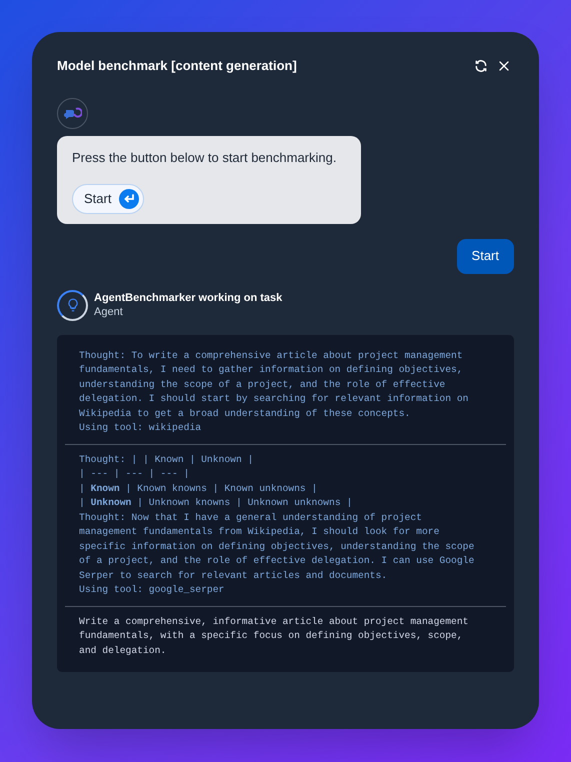 Image resolution: width=571 pixels, height=762 pixels. What do you see at coordinates (108, 199) in the screenshot?
I see `start-button: Start` at bounding box center [108, 199].